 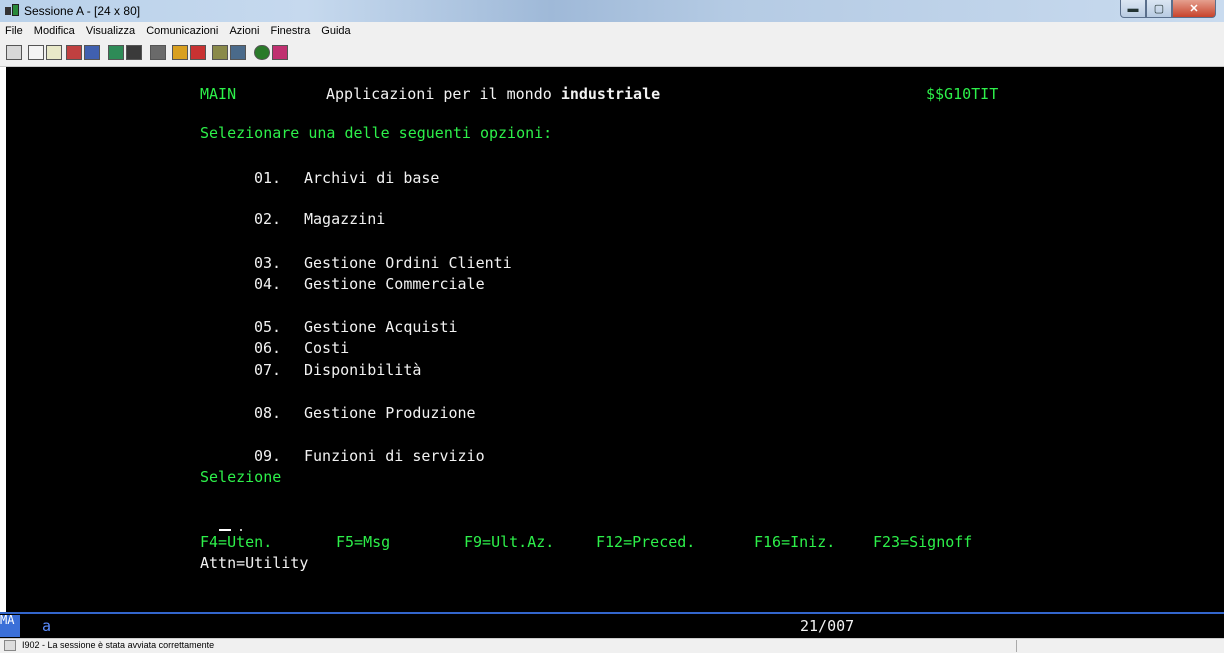 What do you see at coordinates (290, 31) in the screenshot?
I see `menu-finestra: Finestra` at bounding box center [290, 31].